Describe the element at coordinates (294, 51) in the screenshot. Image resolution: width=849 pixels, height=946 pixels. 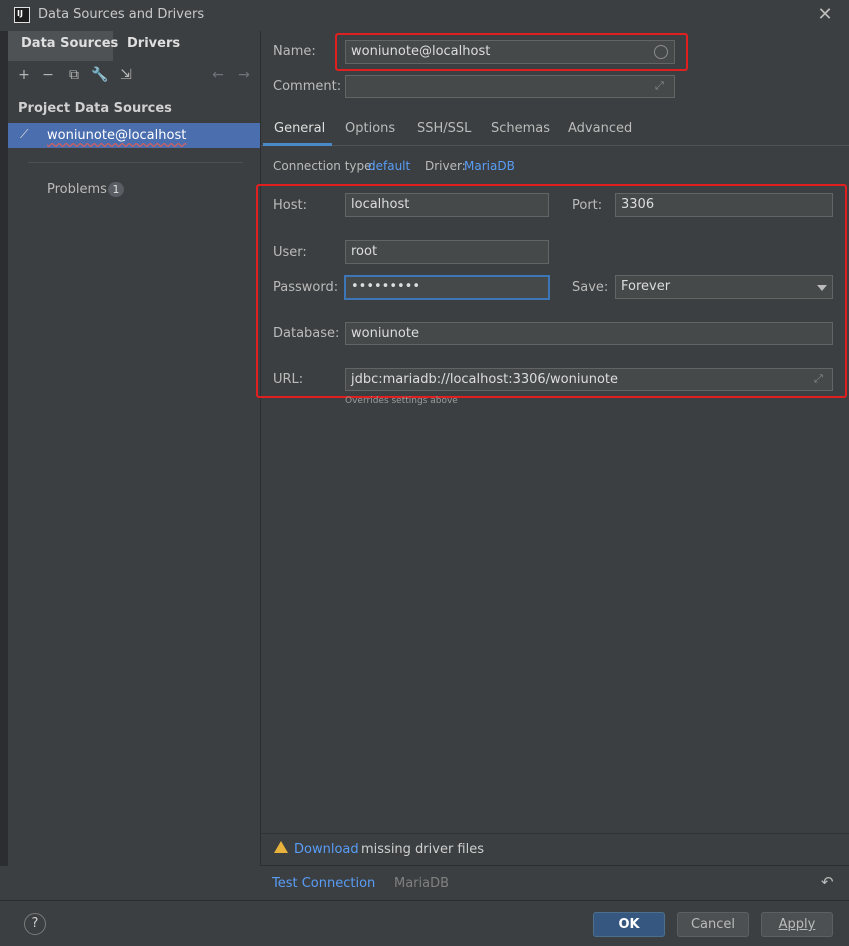
I see `name-label: Name:` at that location.